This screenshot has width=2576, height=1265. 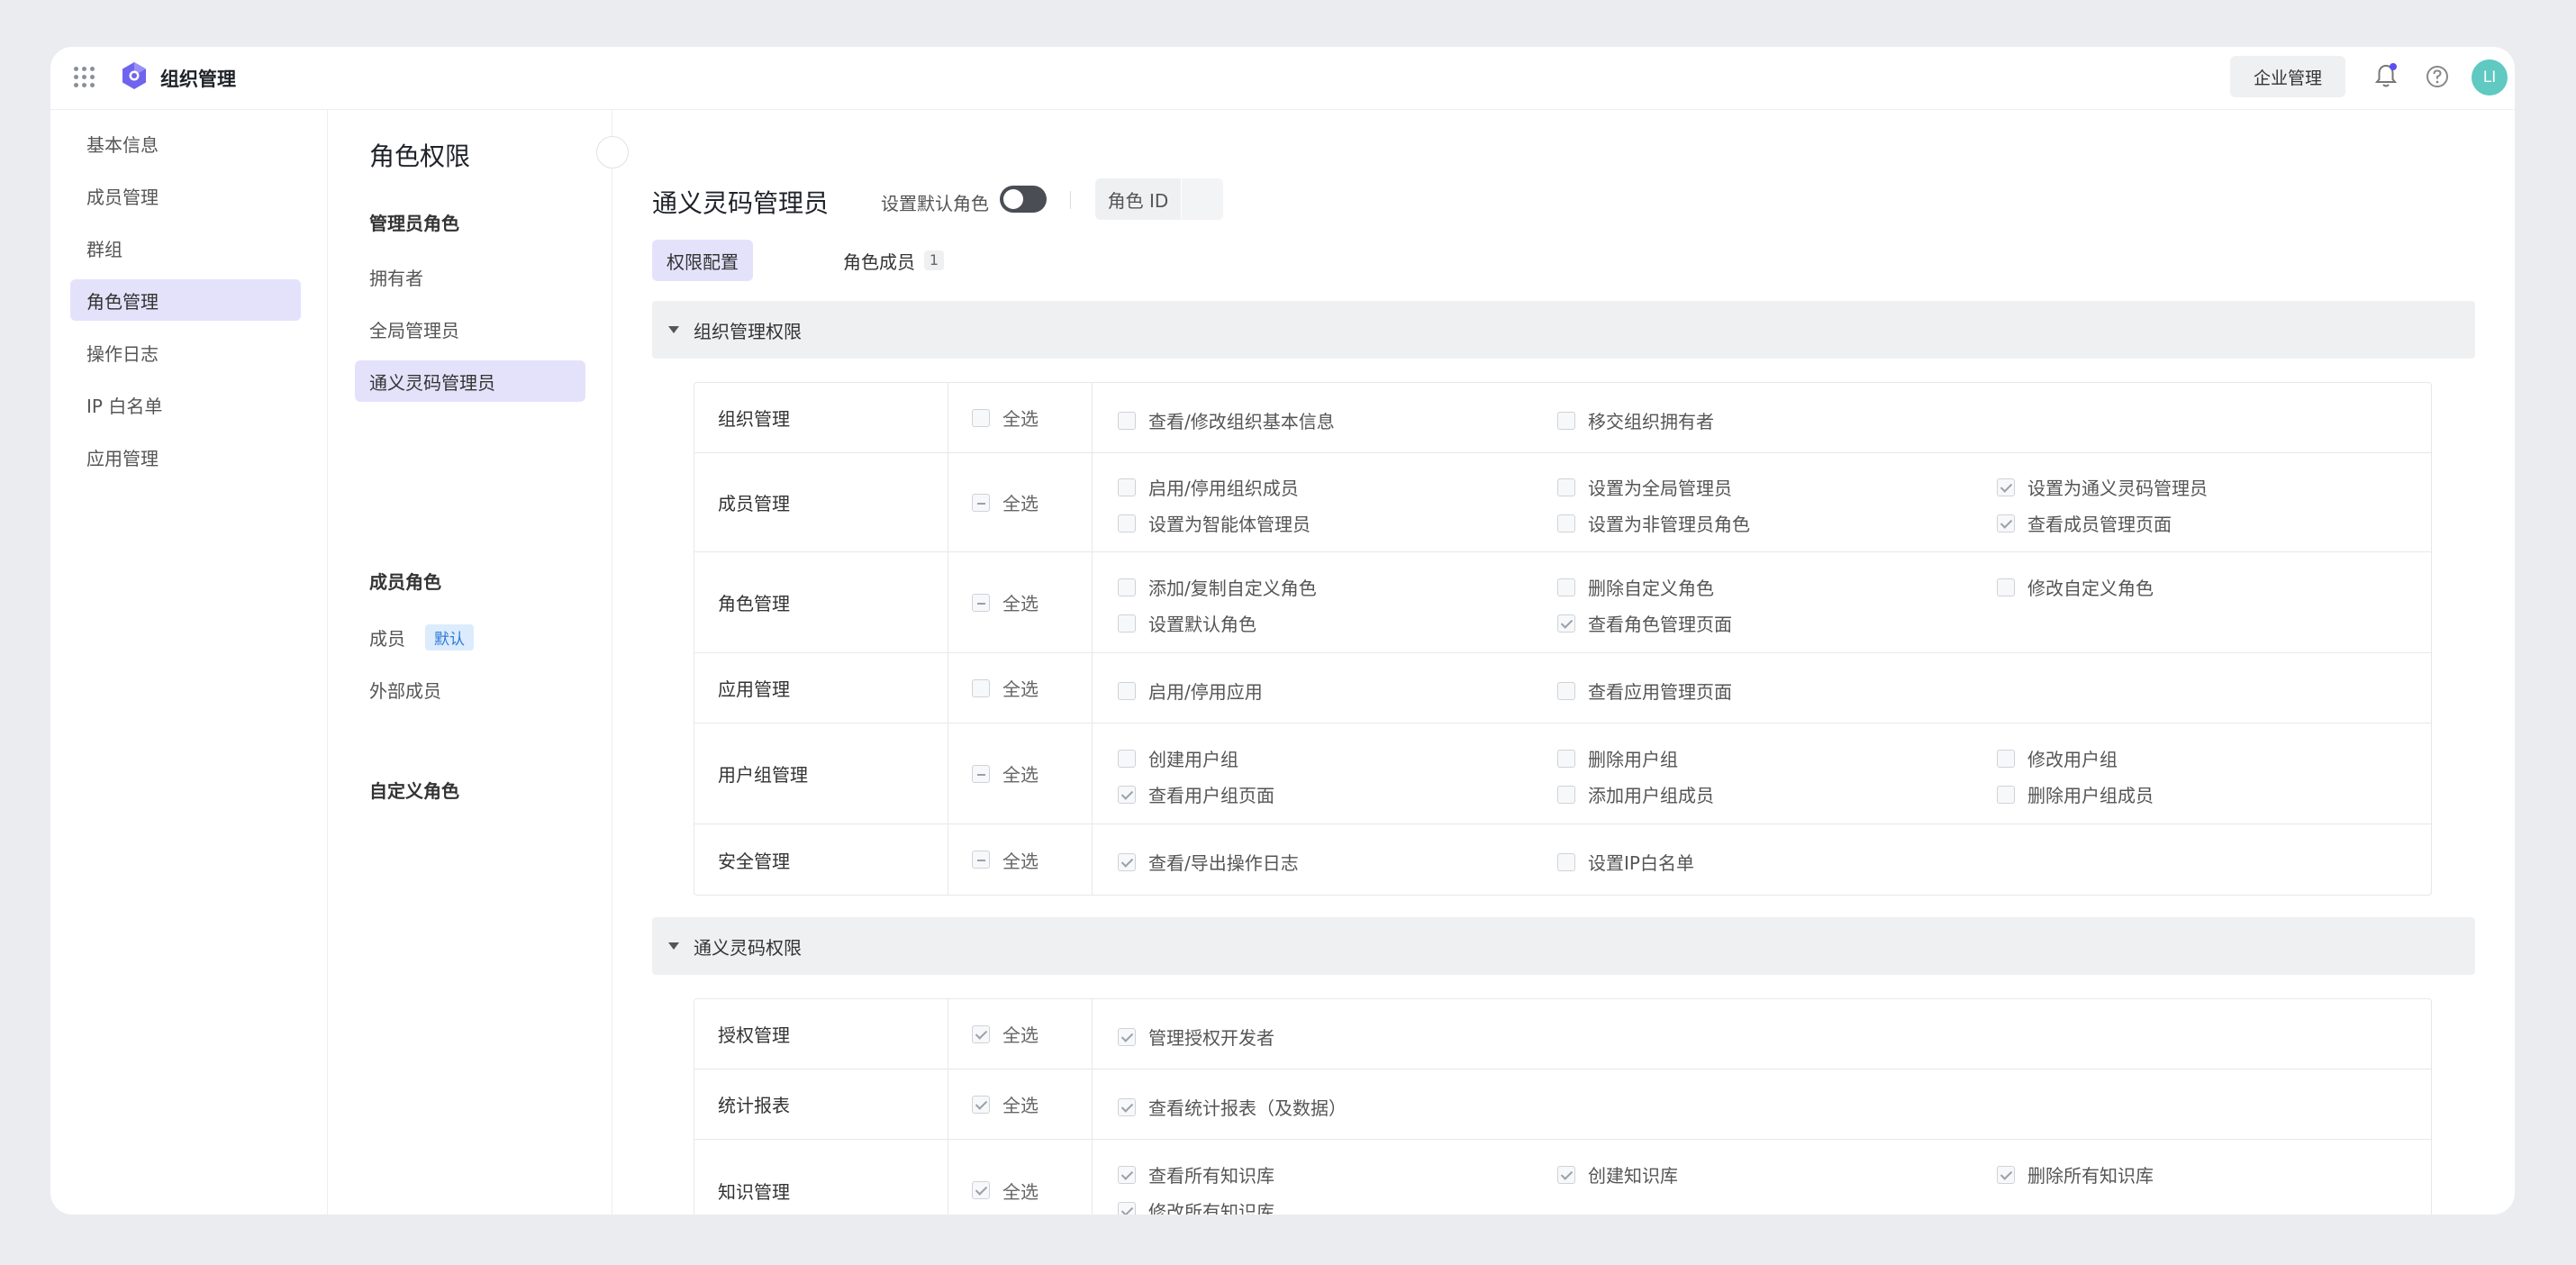 I want to click on role-item-owner: 拥有者, so click(x=470, y=276).